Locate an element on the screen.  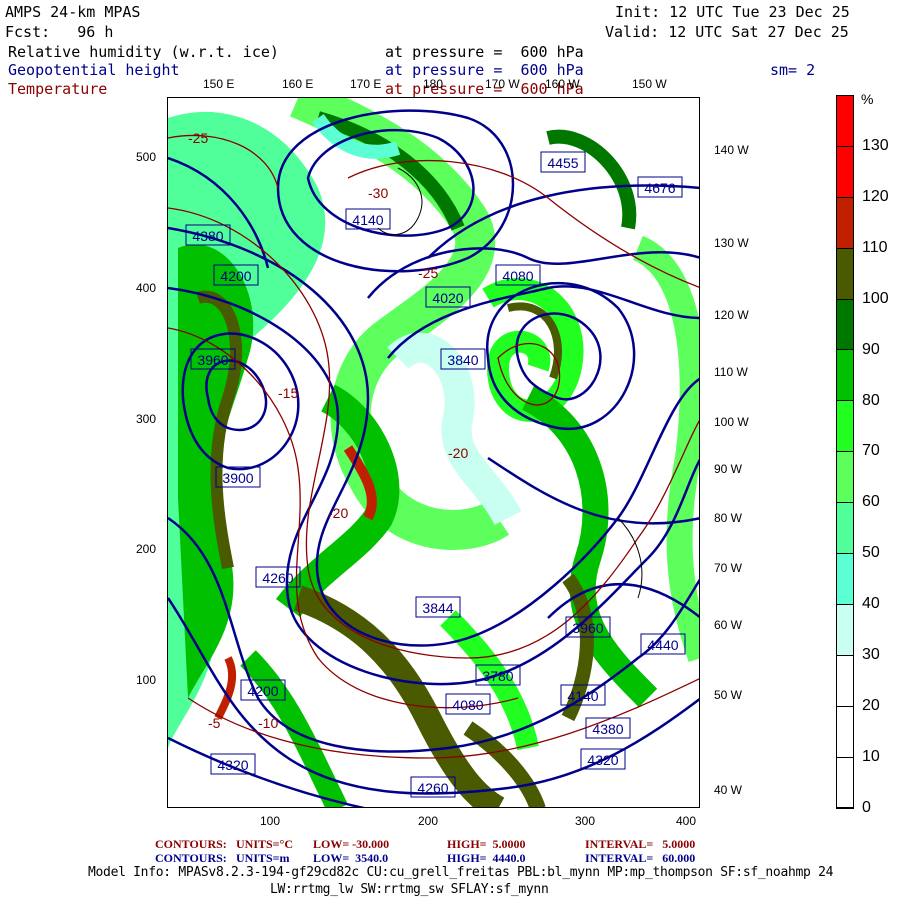
height-contour-high: HIGH= 4440.0 is located at coordinates (486, 858).